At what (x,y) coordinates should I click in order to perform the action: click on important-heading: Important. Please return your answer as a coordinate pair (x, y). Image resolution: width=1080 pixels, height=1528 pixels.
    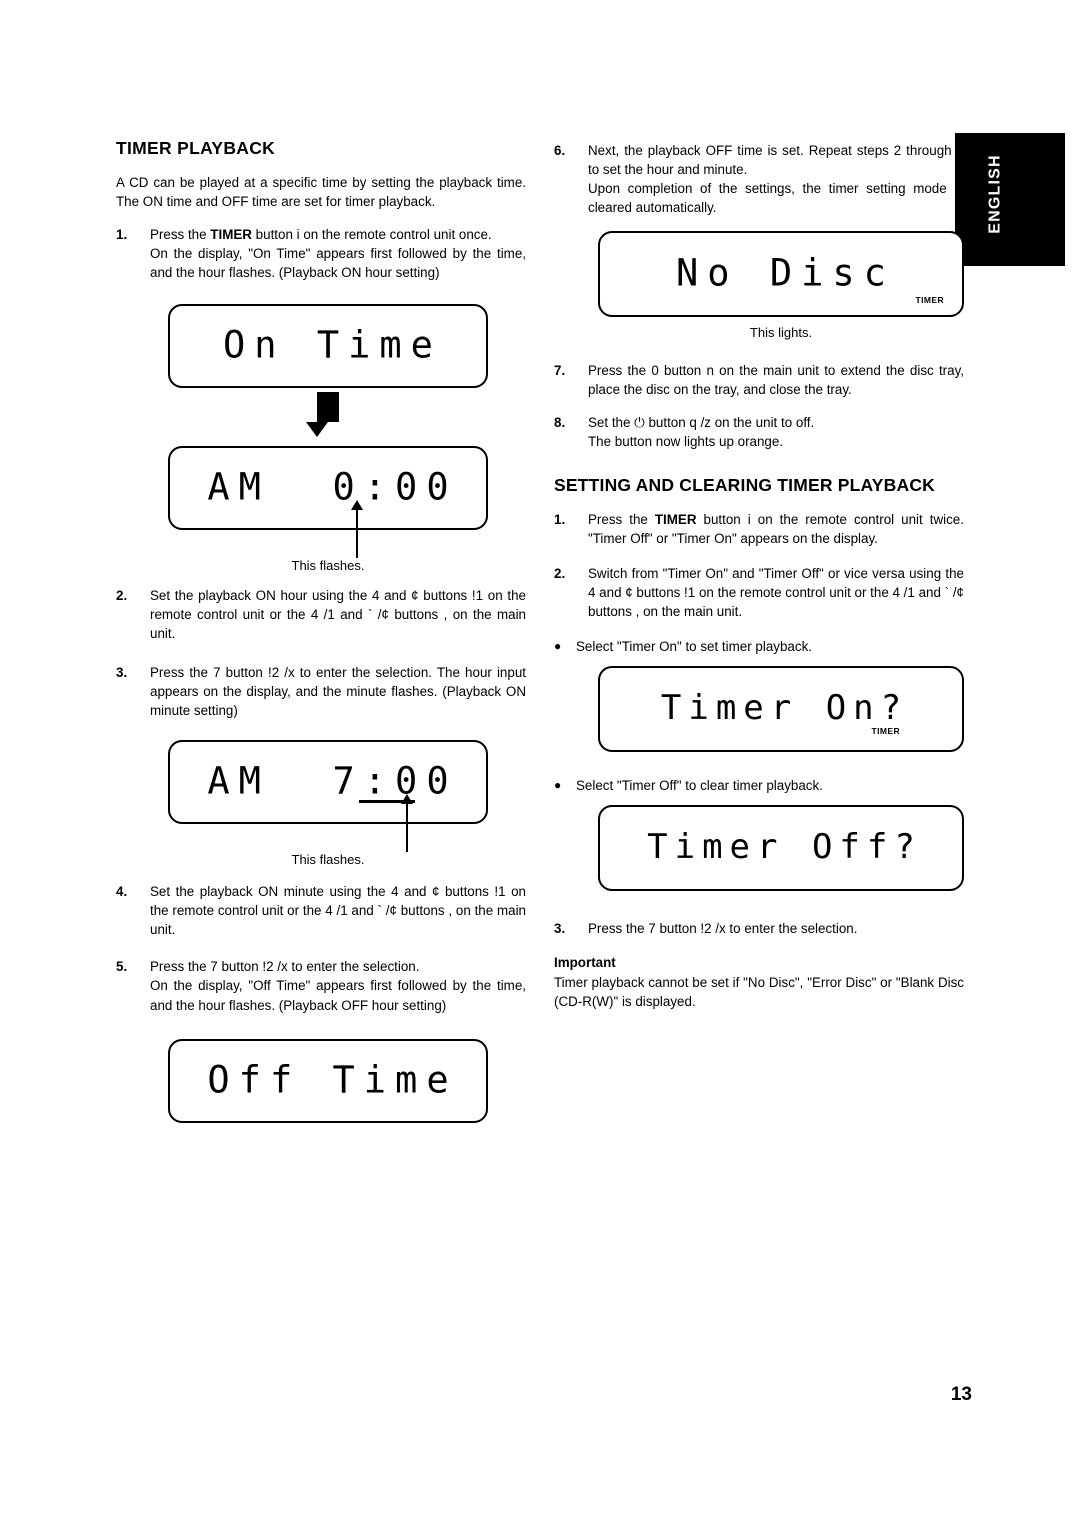
    Looking at the image, I should click on (585, 962).